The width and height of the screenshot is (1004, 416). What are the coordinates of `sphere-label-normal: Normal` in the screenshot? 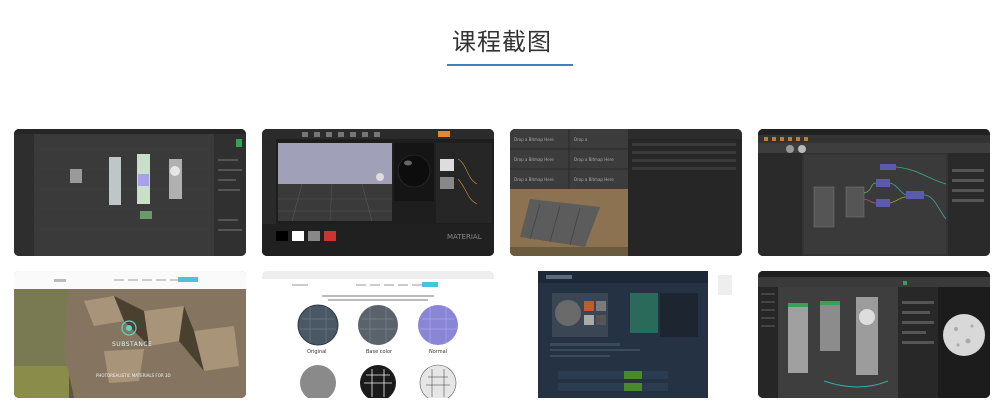 It's located at (438, 352).